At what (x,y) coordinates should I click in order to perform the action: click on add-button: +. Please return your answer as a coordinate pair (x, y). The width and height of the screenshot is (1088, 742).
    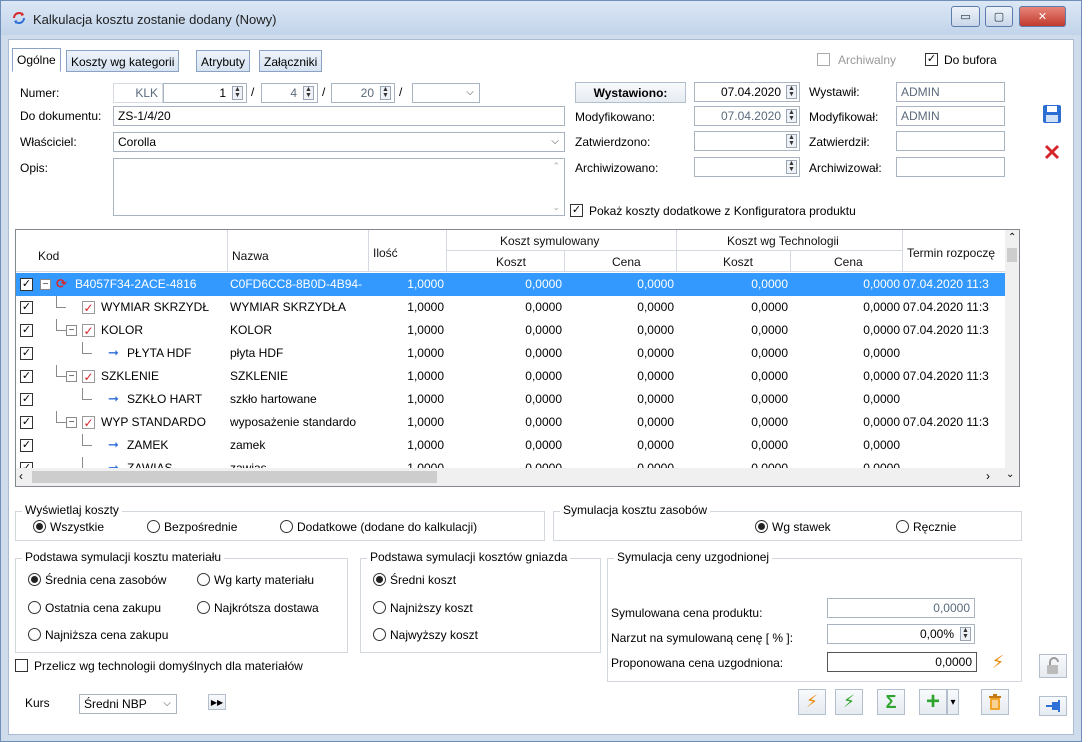
    Looking at the image, I should click on (933, 702).